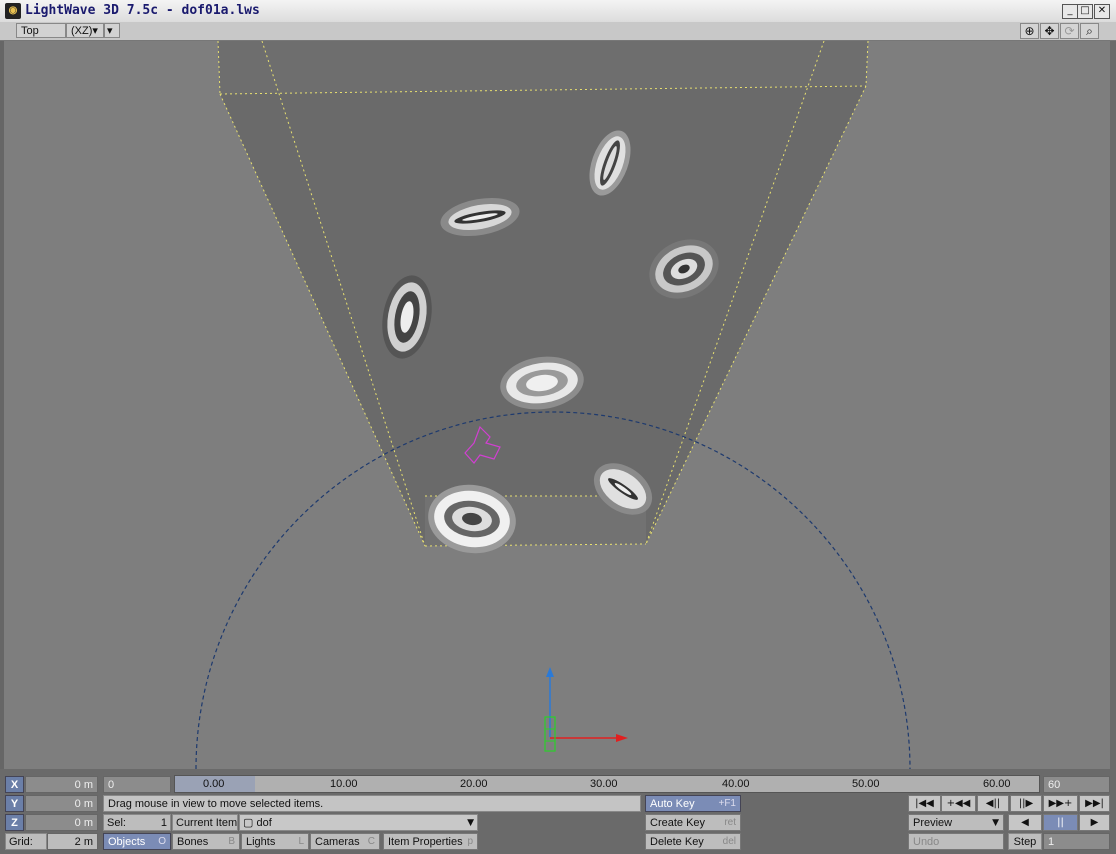 The width and height of the screenshot is (1116, 854). Describe the element at coordinates (866, 784) in the screenshot. I see `timeline-tick: 50.00` at that location.